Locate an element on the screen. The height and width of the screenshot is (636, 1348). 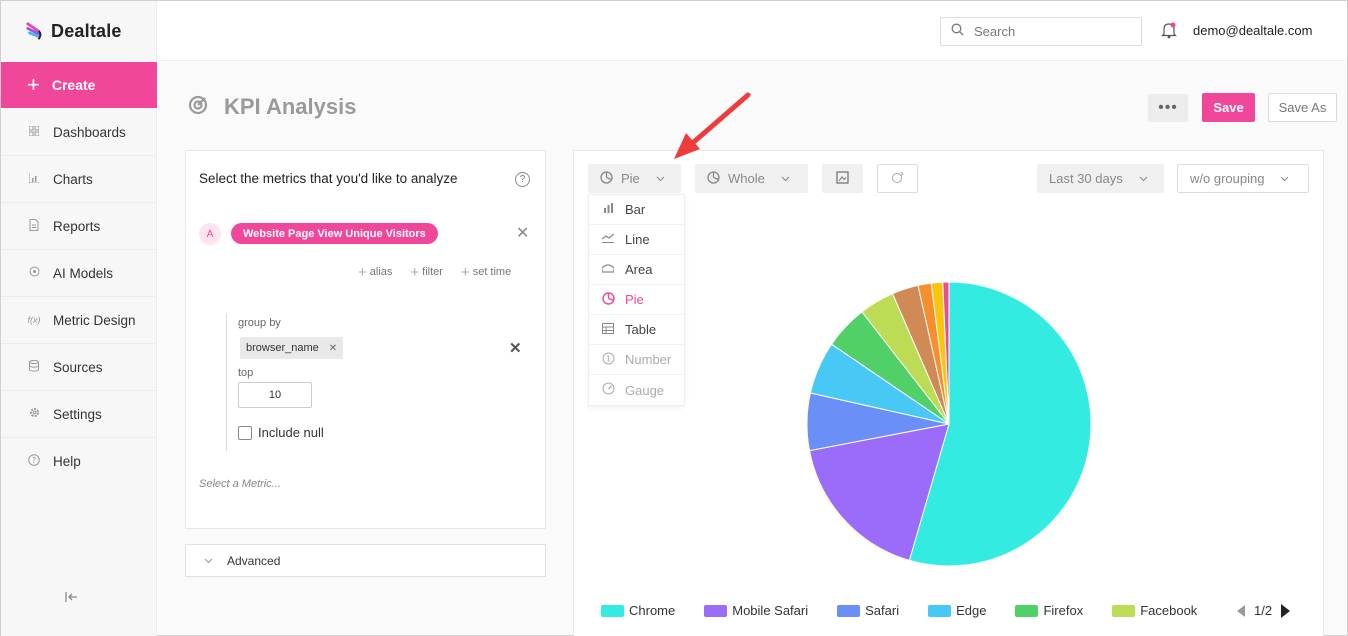
sidebar-item-charts: Charts is located at coordinates (79, 179).